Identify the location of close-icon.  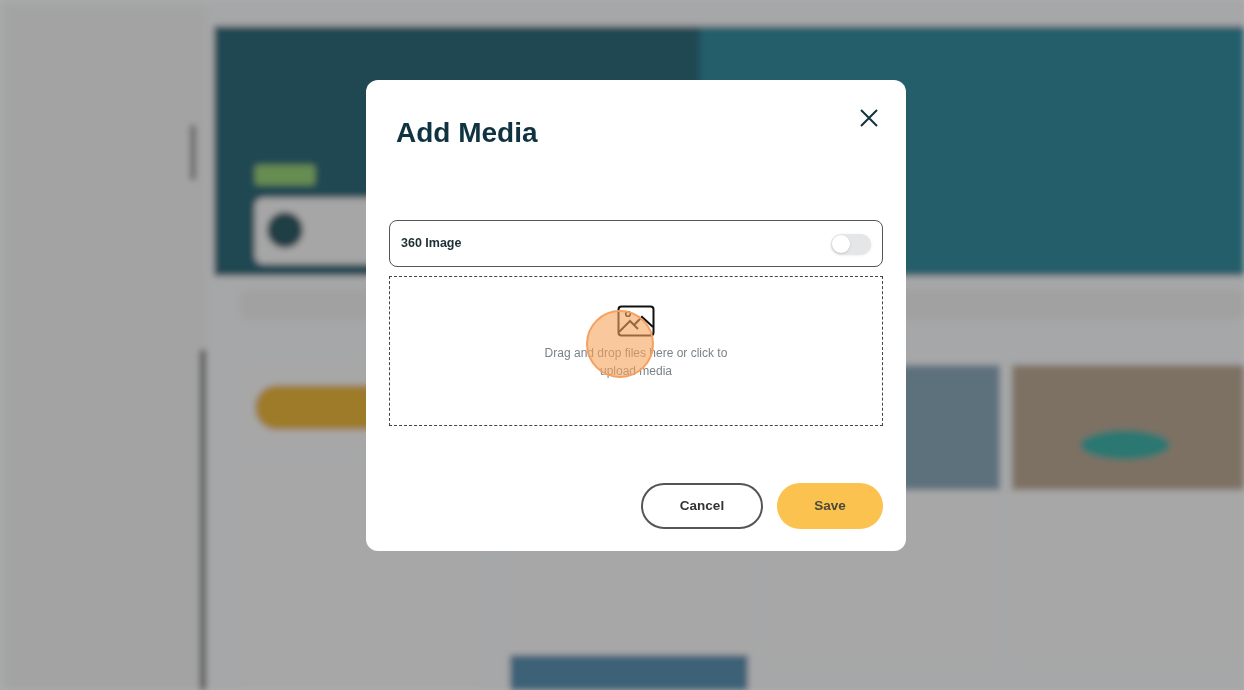
(869, 118).